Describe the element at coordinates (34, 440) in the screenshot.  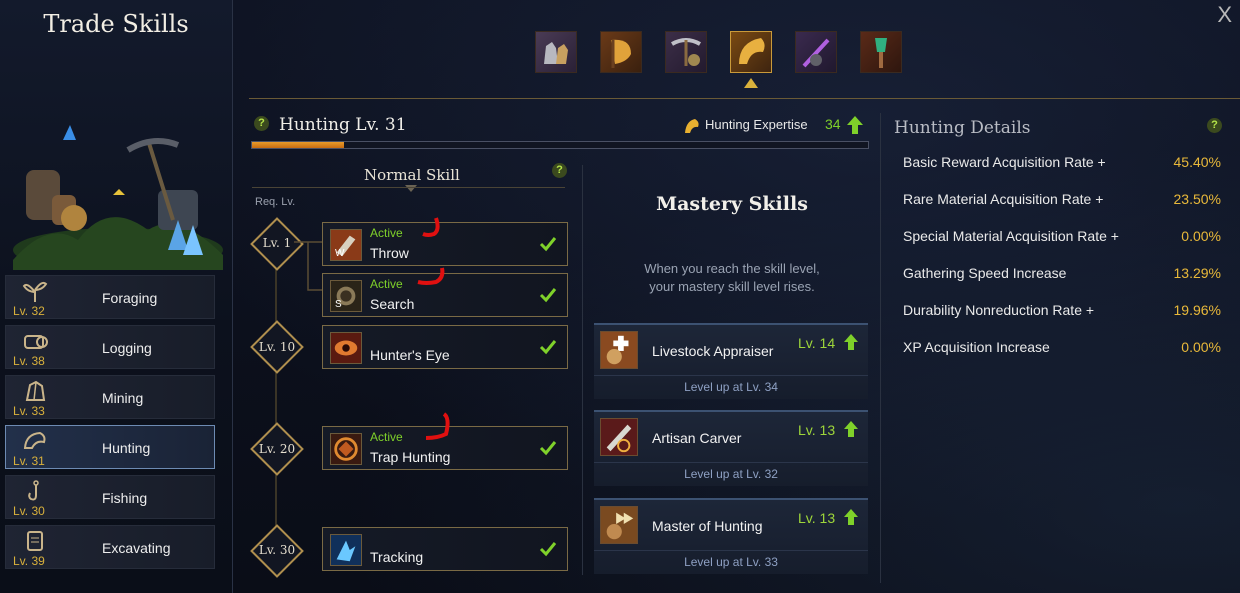
I see `horn-icon` at that location.